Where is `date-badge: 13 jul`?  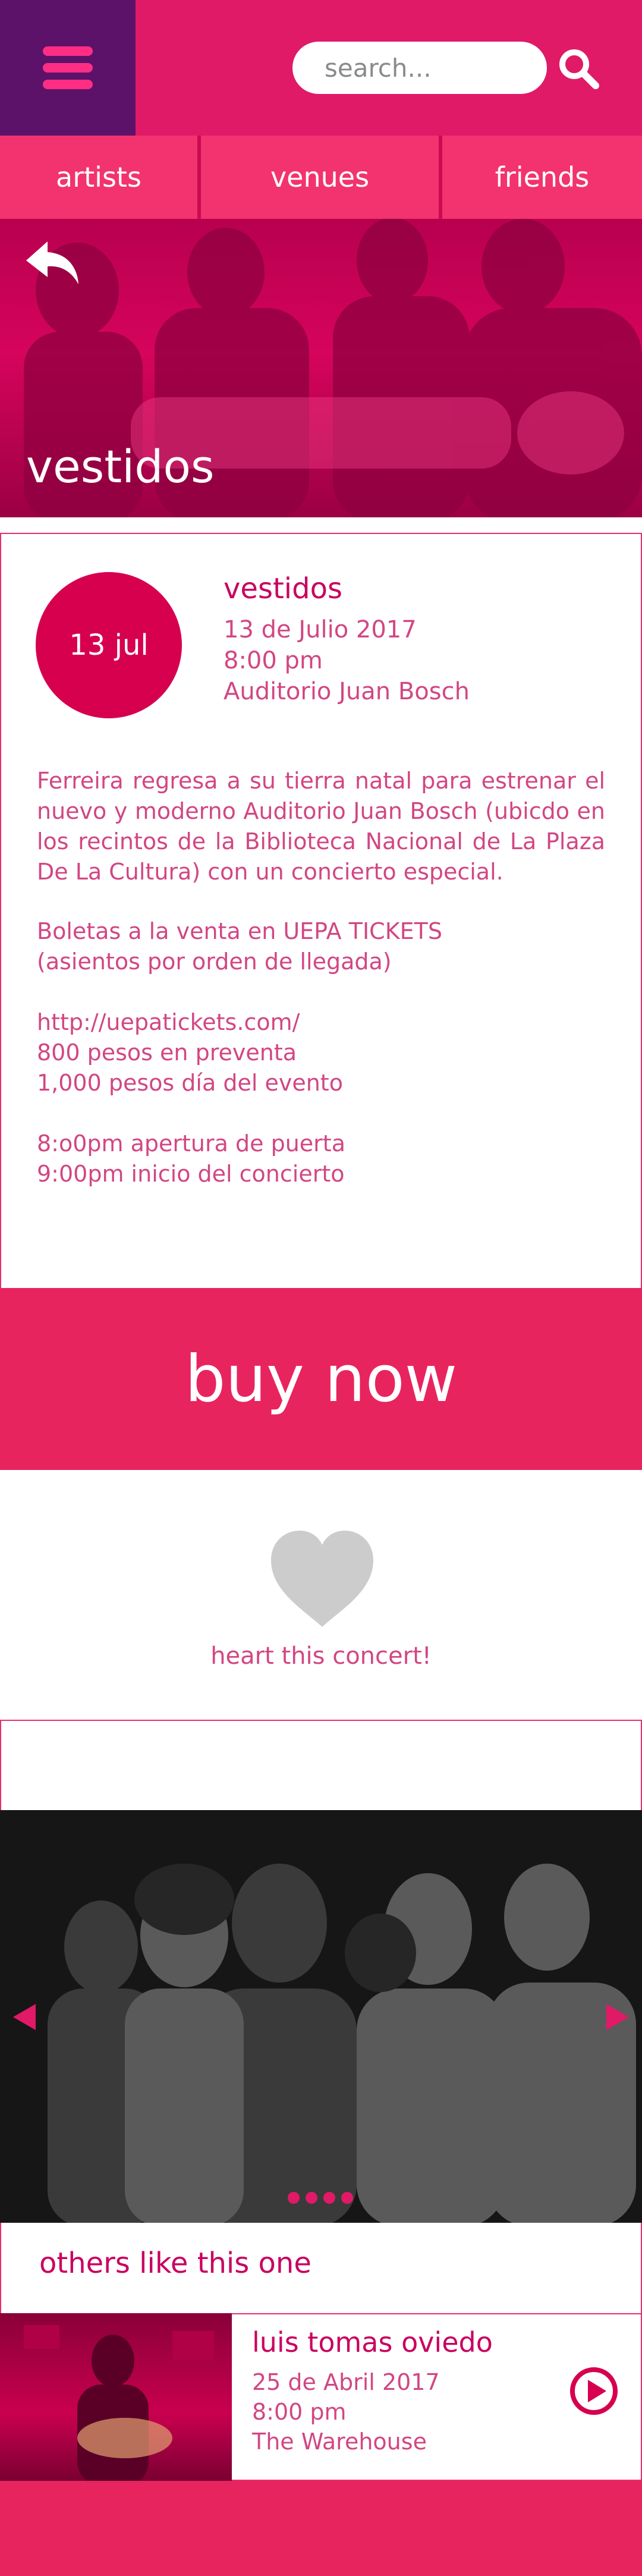
date-badge: 13 jul is located at coordinates (109, 645).